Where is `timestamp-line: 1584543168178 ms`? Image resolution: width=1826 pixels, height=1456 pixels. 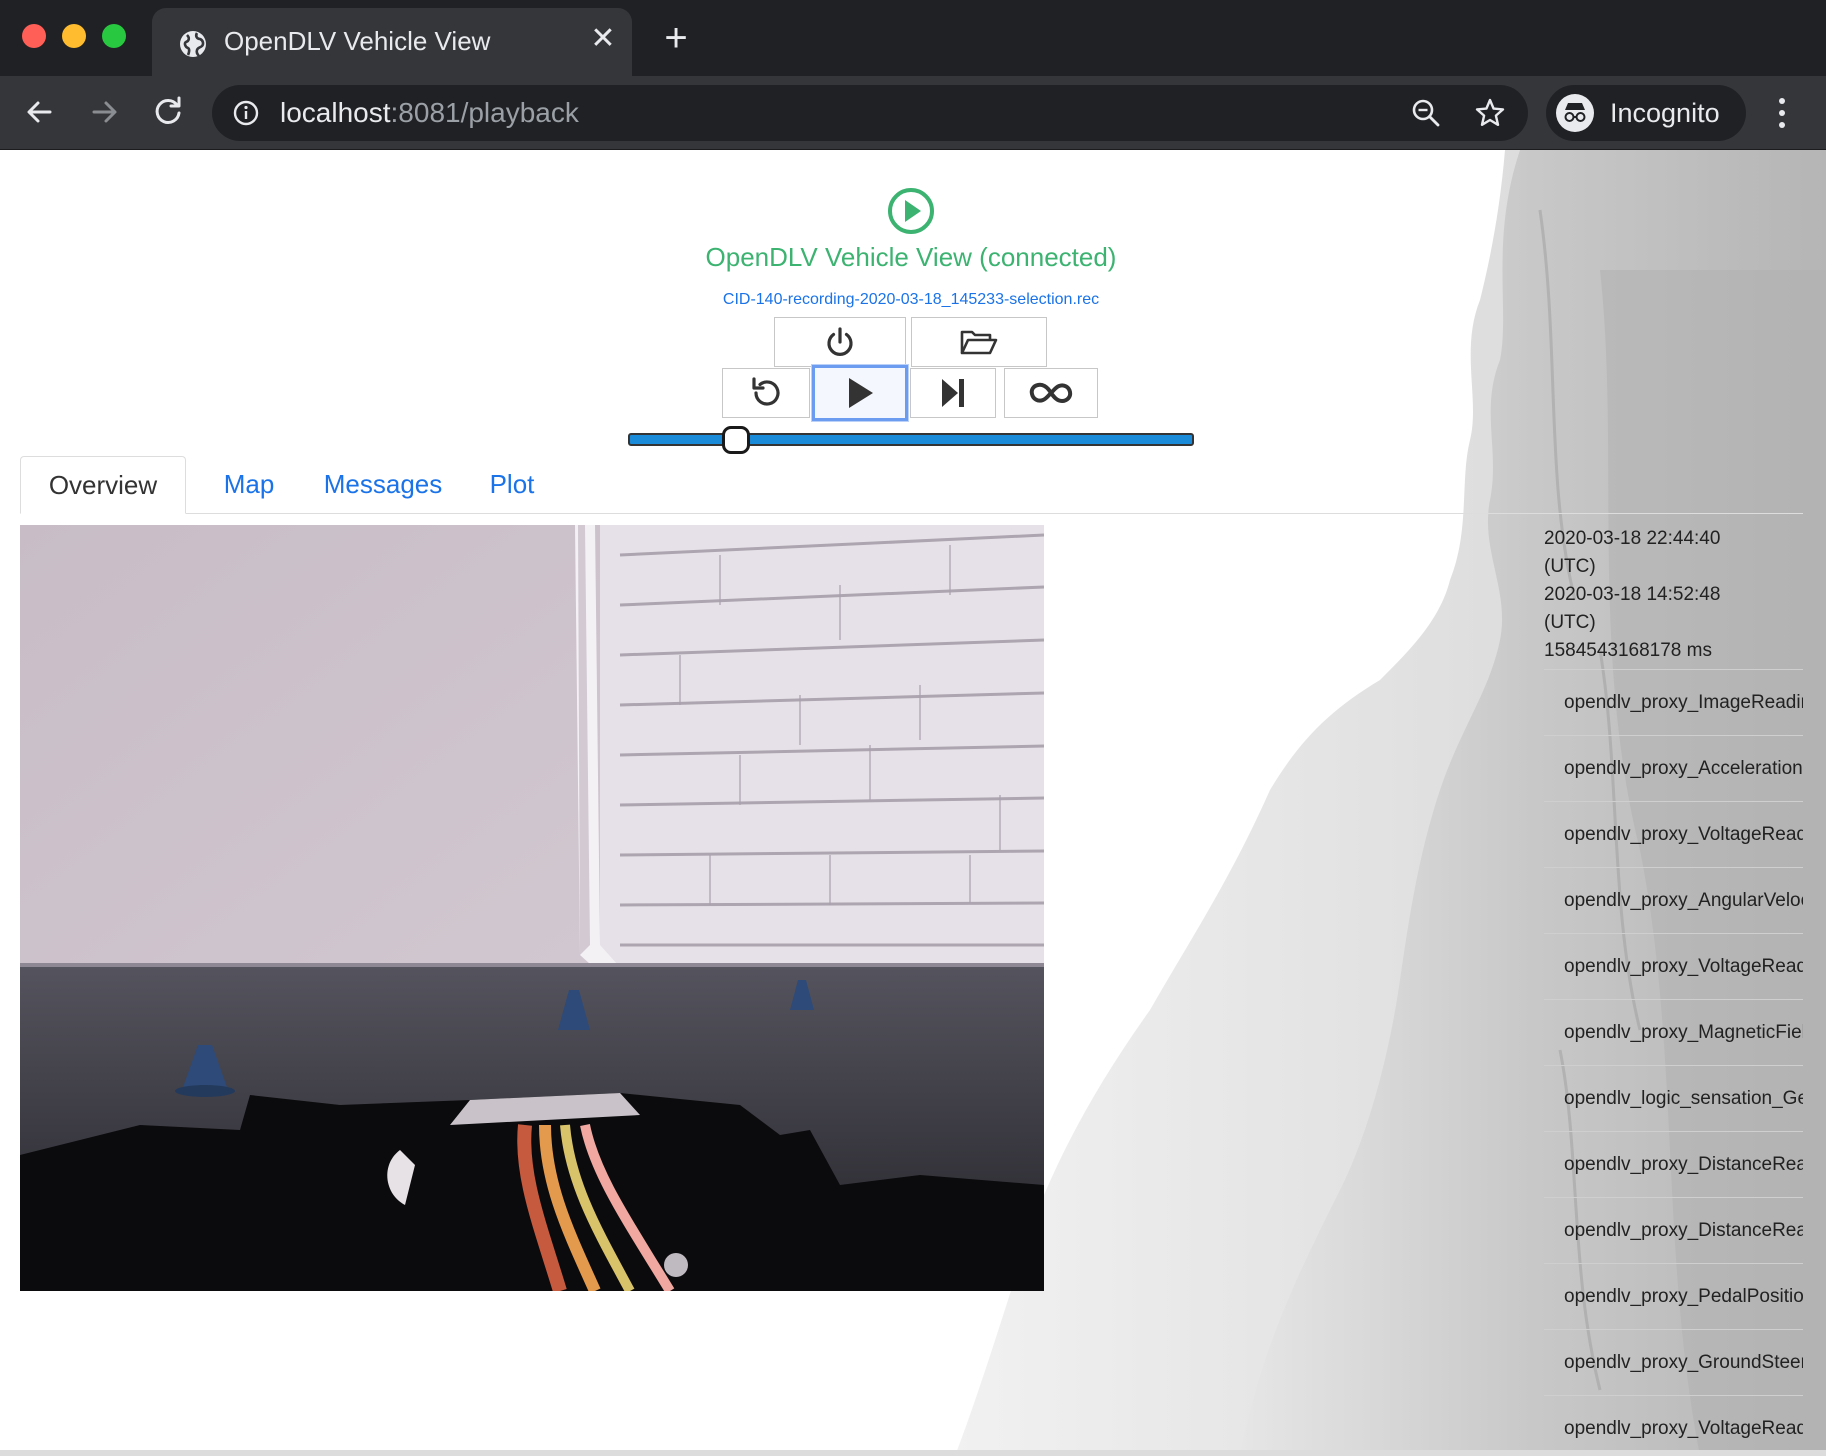 timestamp-line: 1584543168178 ms is located at coordinates (1628, 650).